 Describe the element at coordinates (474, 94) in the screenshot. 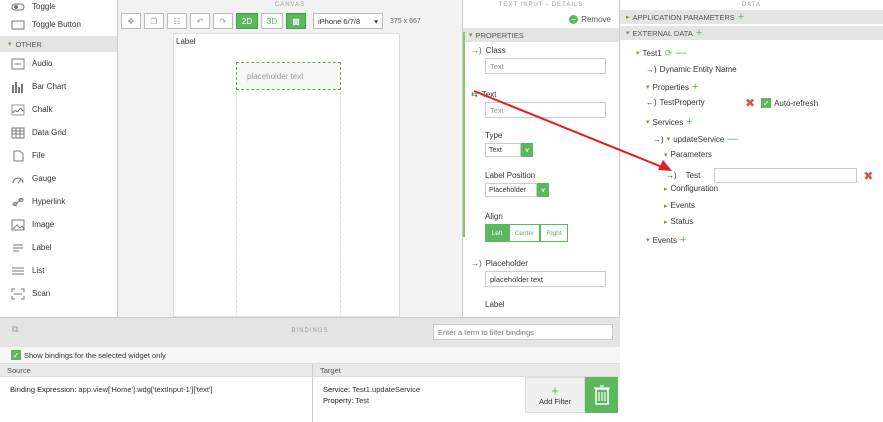

I see `binding-bidirectional-icon: ⇆` at that location.